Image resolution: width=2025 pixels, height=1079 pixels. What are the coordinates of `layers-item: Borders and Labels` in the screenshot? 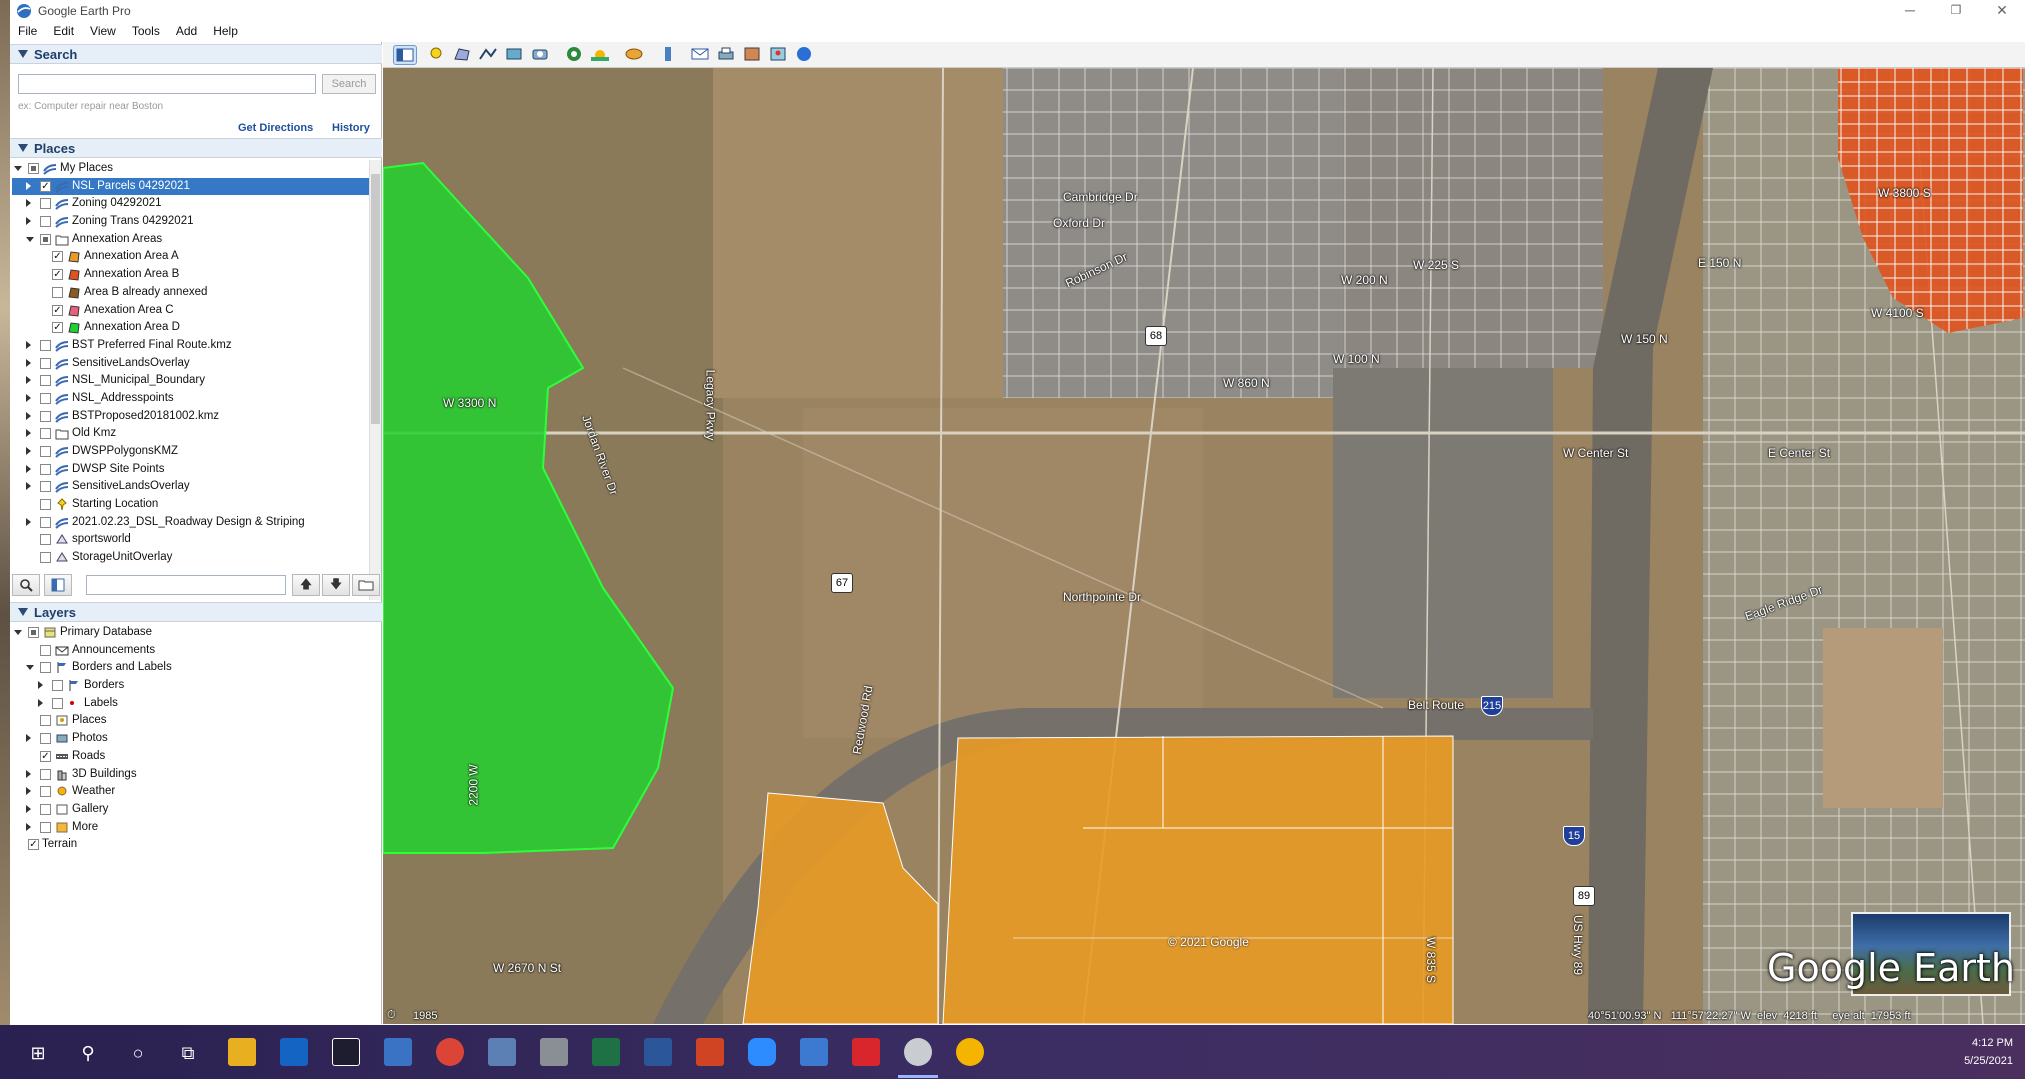 It's located at (194, 668).